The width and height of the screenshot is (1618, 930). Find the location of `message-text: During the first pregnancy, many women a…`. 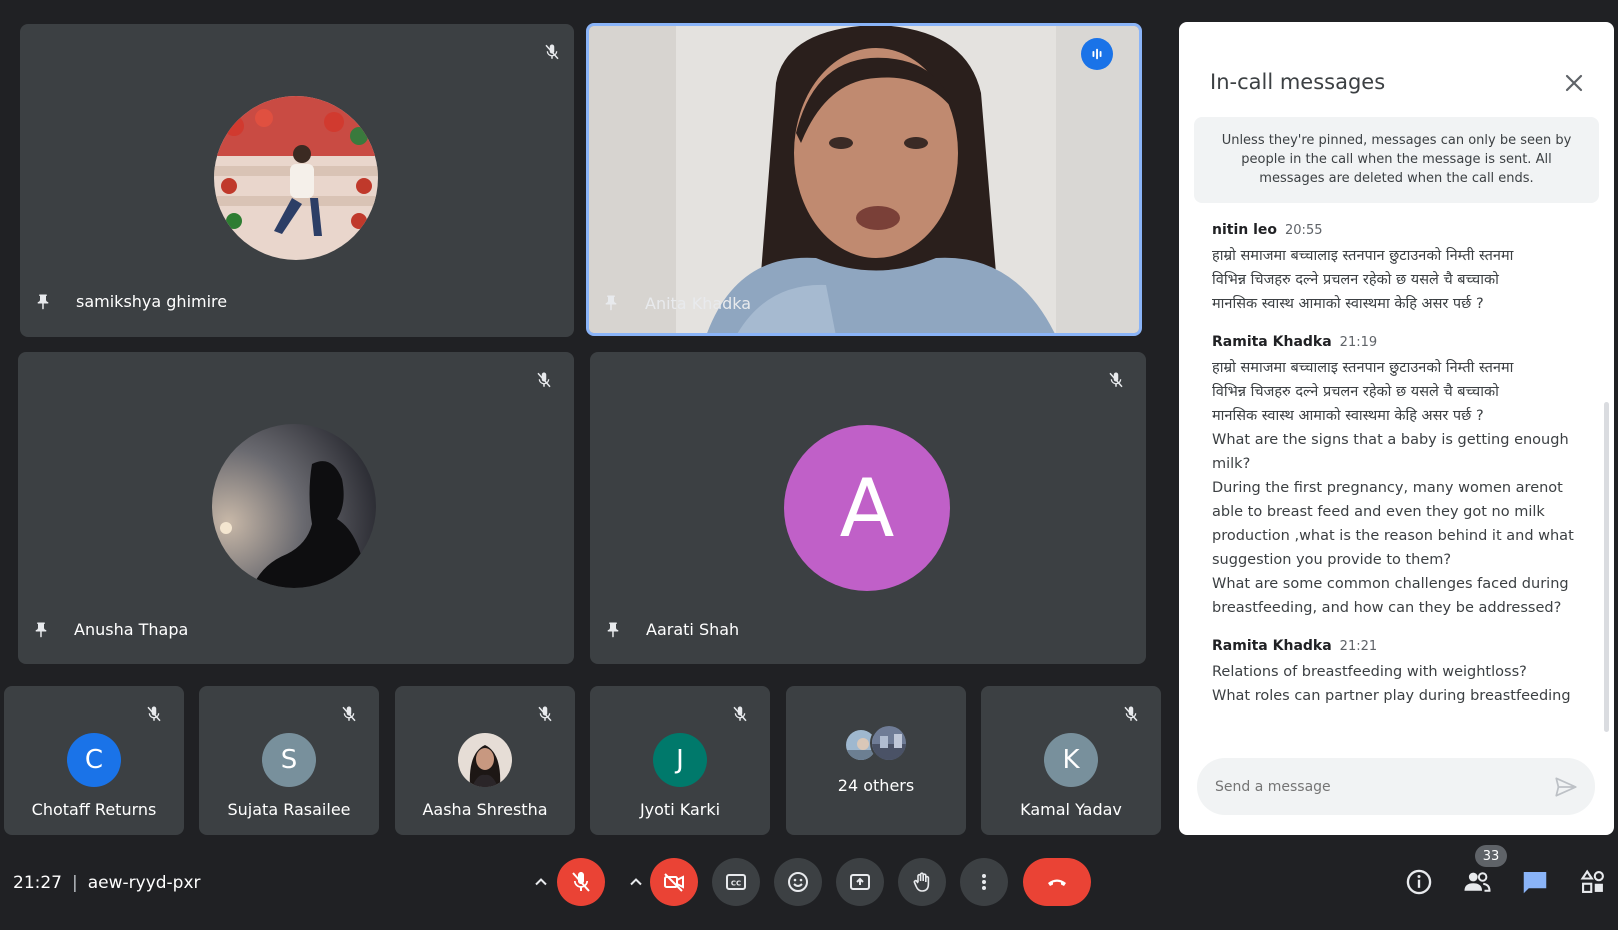

message-text: During the first pregnancy, many women a… is located at coordinates (1387, 488).